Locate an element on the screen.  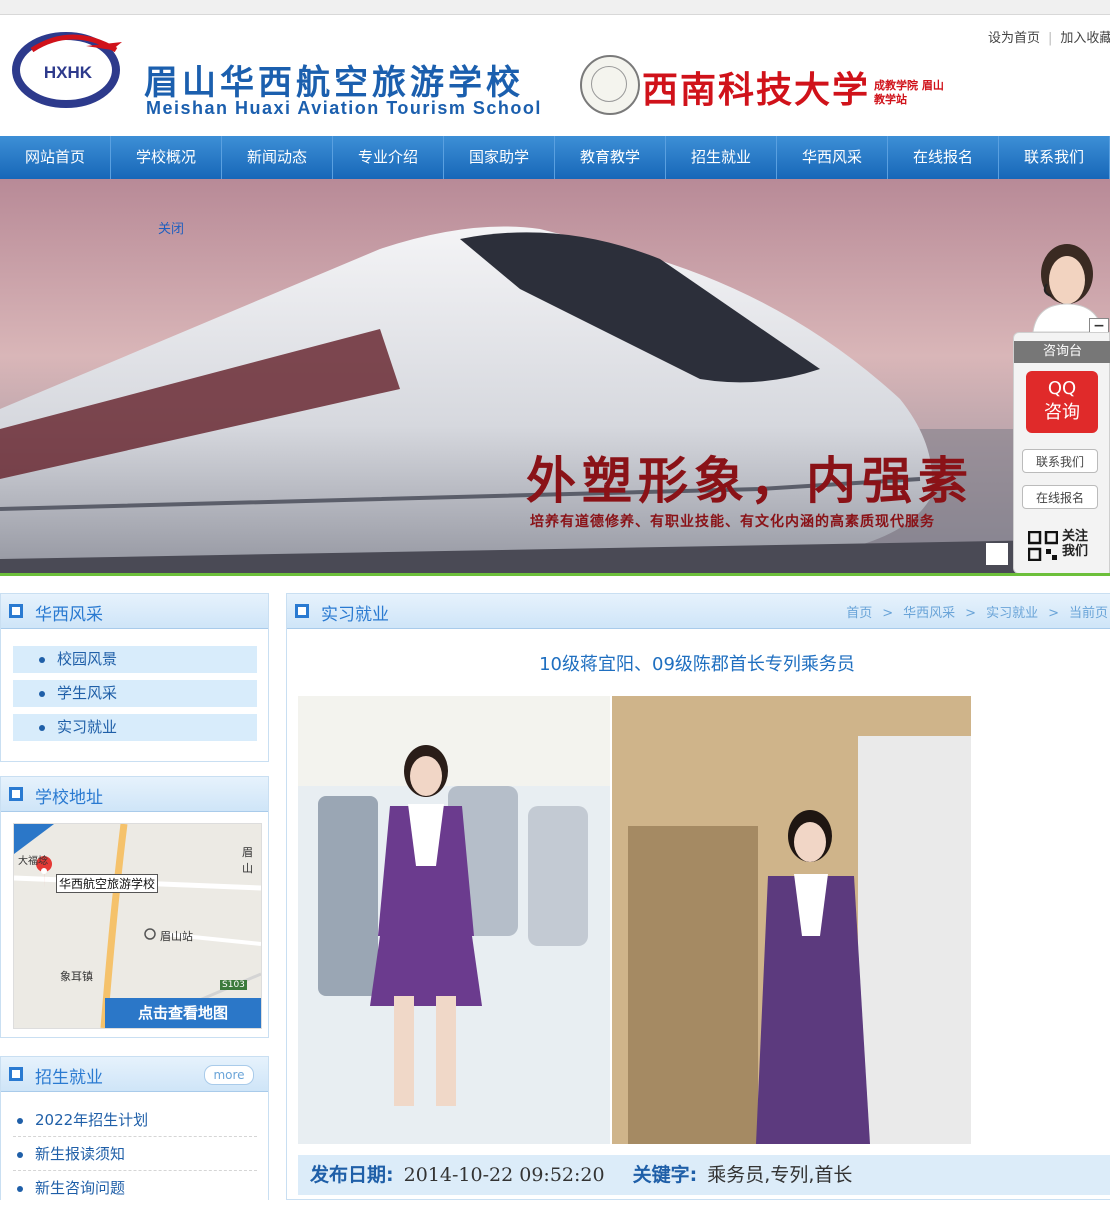
enroll-item-label: 新生咨询问题 is located at coordinates (80, 1188).